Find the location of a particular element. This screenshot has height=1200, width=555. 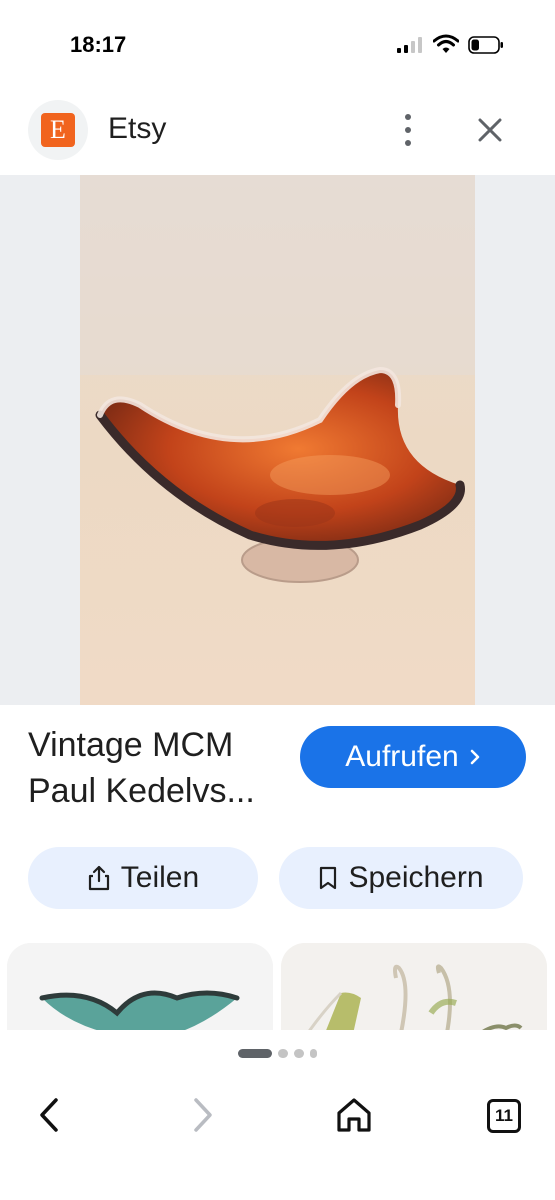

site-name: Etsy is located at coordinates (137, 129).